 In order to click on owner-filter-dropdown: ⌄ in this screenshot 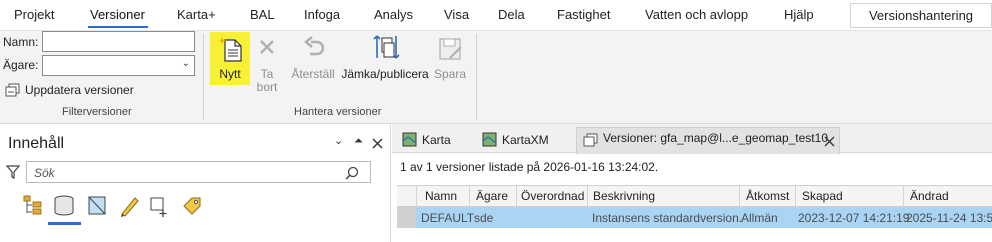, I will do `click(118, 65)`.